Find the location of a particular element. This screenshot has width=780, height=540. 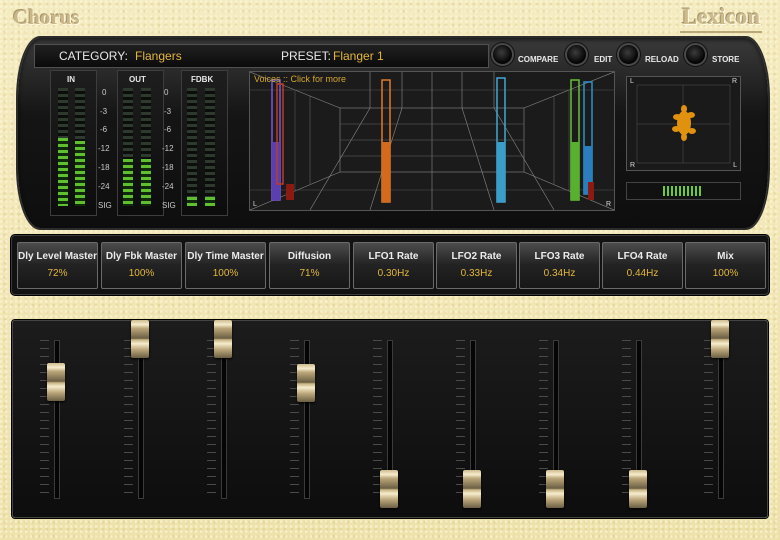

stereo-bl-label: R is located at coordinates (633, 165).